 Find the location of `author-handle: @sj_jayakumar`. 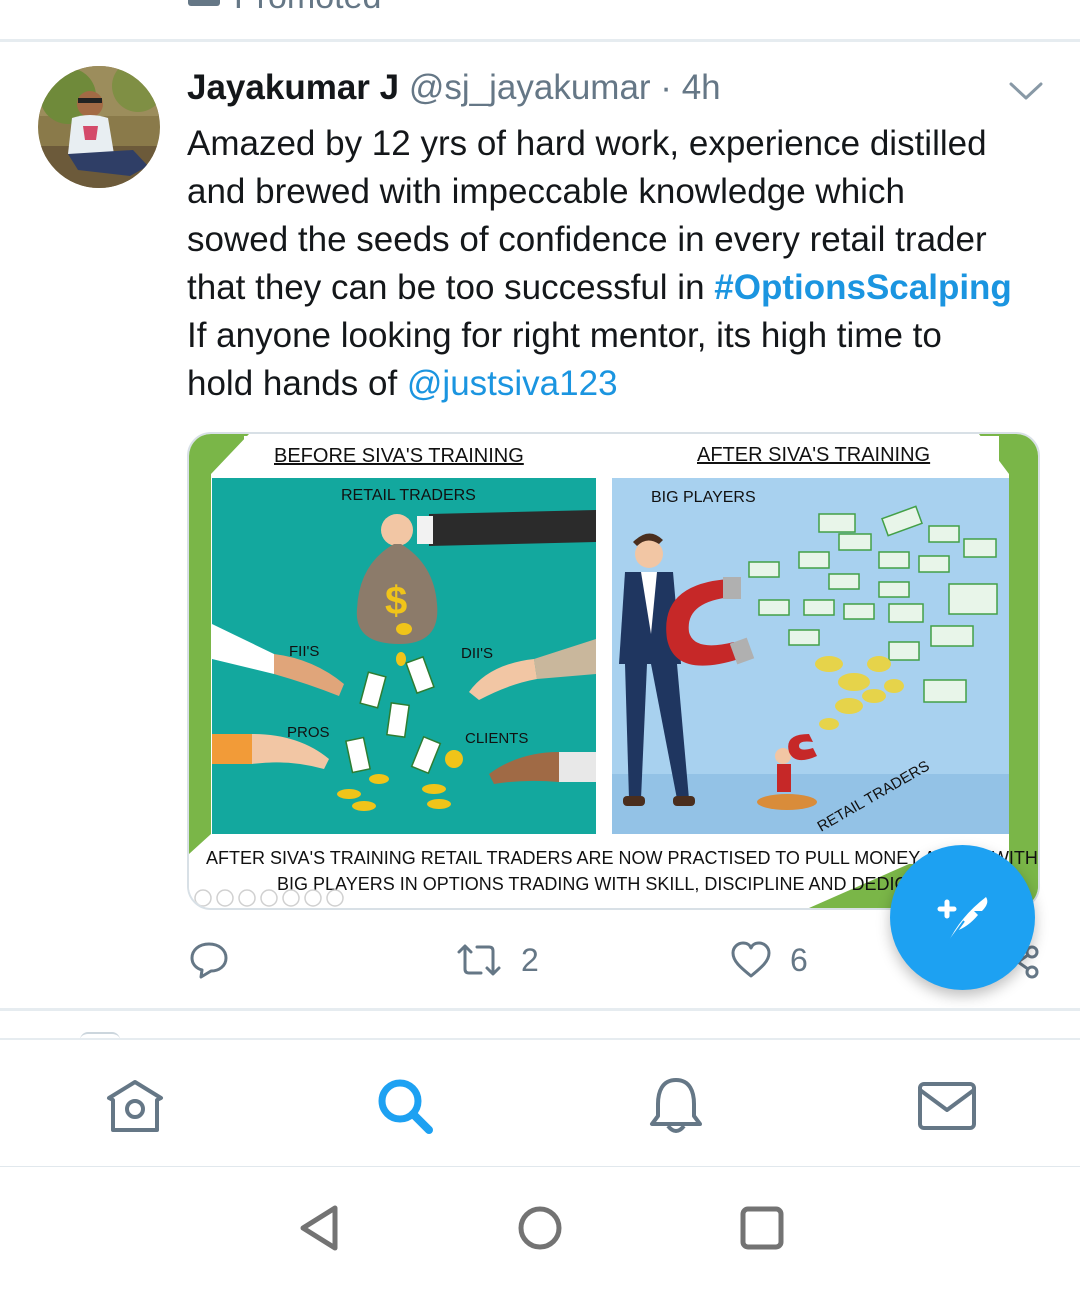

author-handle: @sj_jayakumar is located at coordinates (530, 87).